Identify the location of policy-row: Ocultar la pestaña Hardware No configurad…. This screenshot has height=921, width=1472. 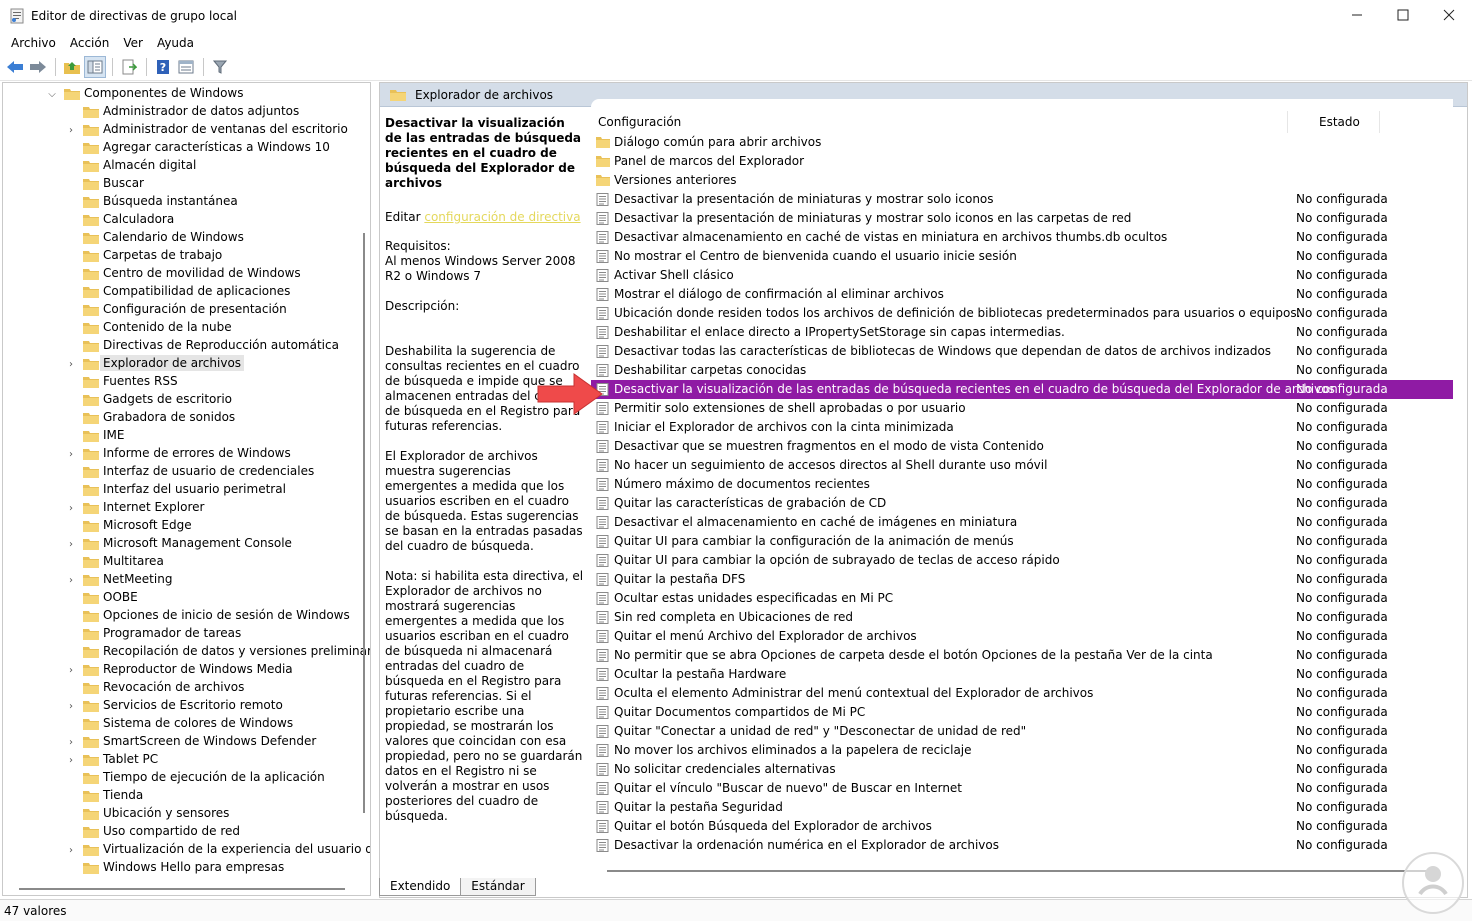
(1022, 674).